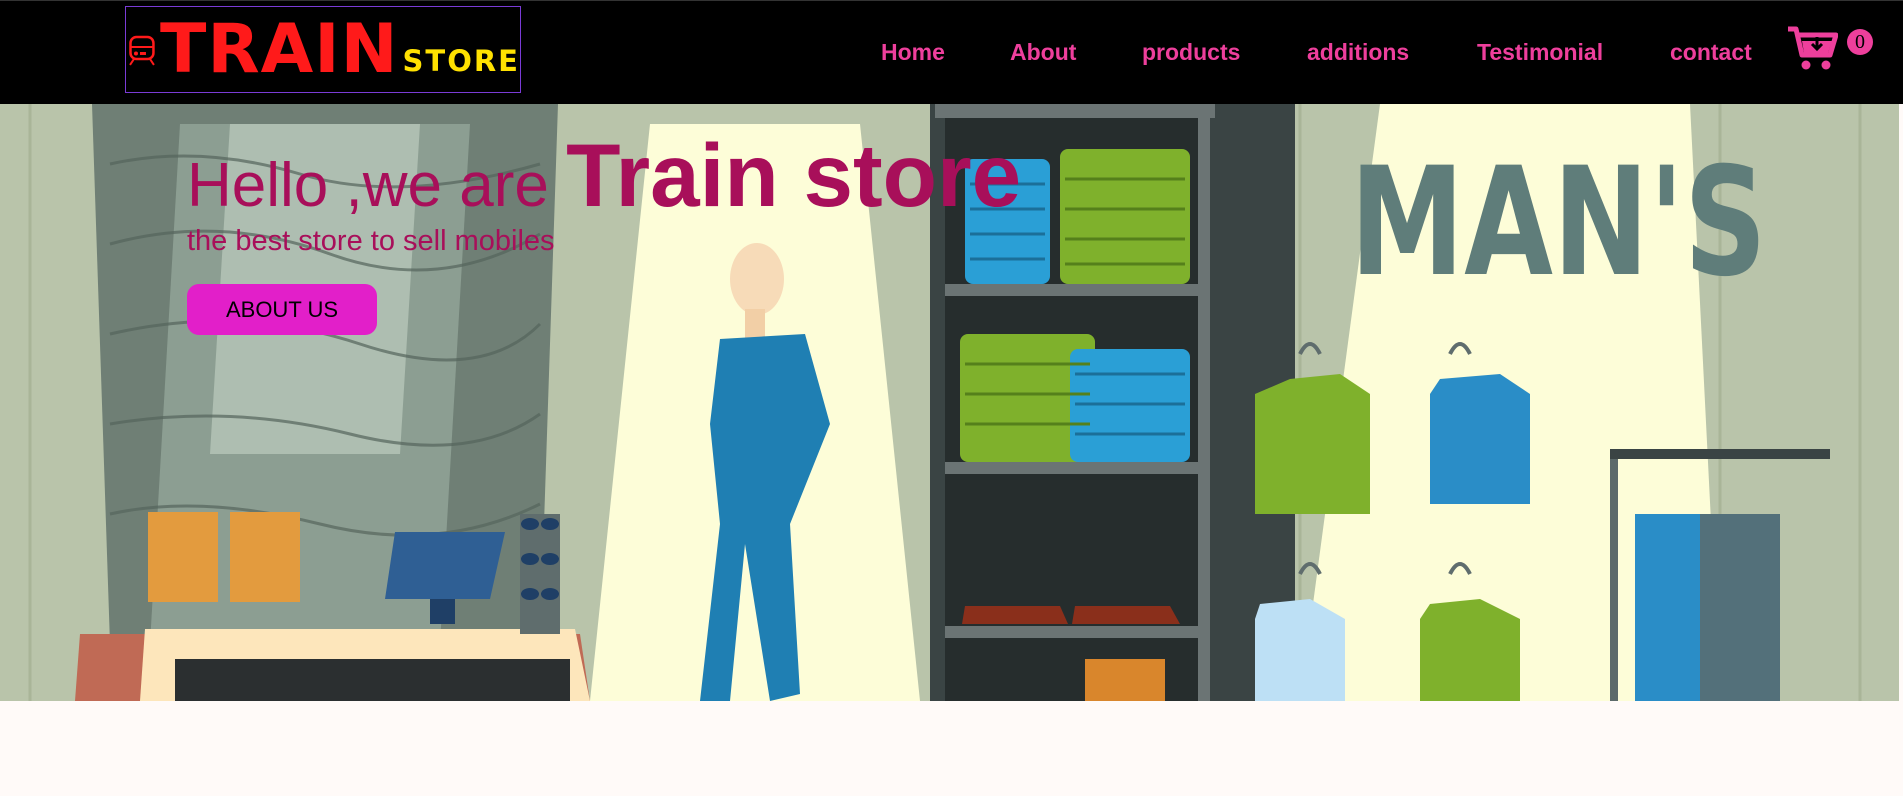 The image size is (1903, 796). What do you see at coordinates (1558, 222) in the screenshot?
I see `mans-sign: MAN'S` at bounding box center [1558, 222].